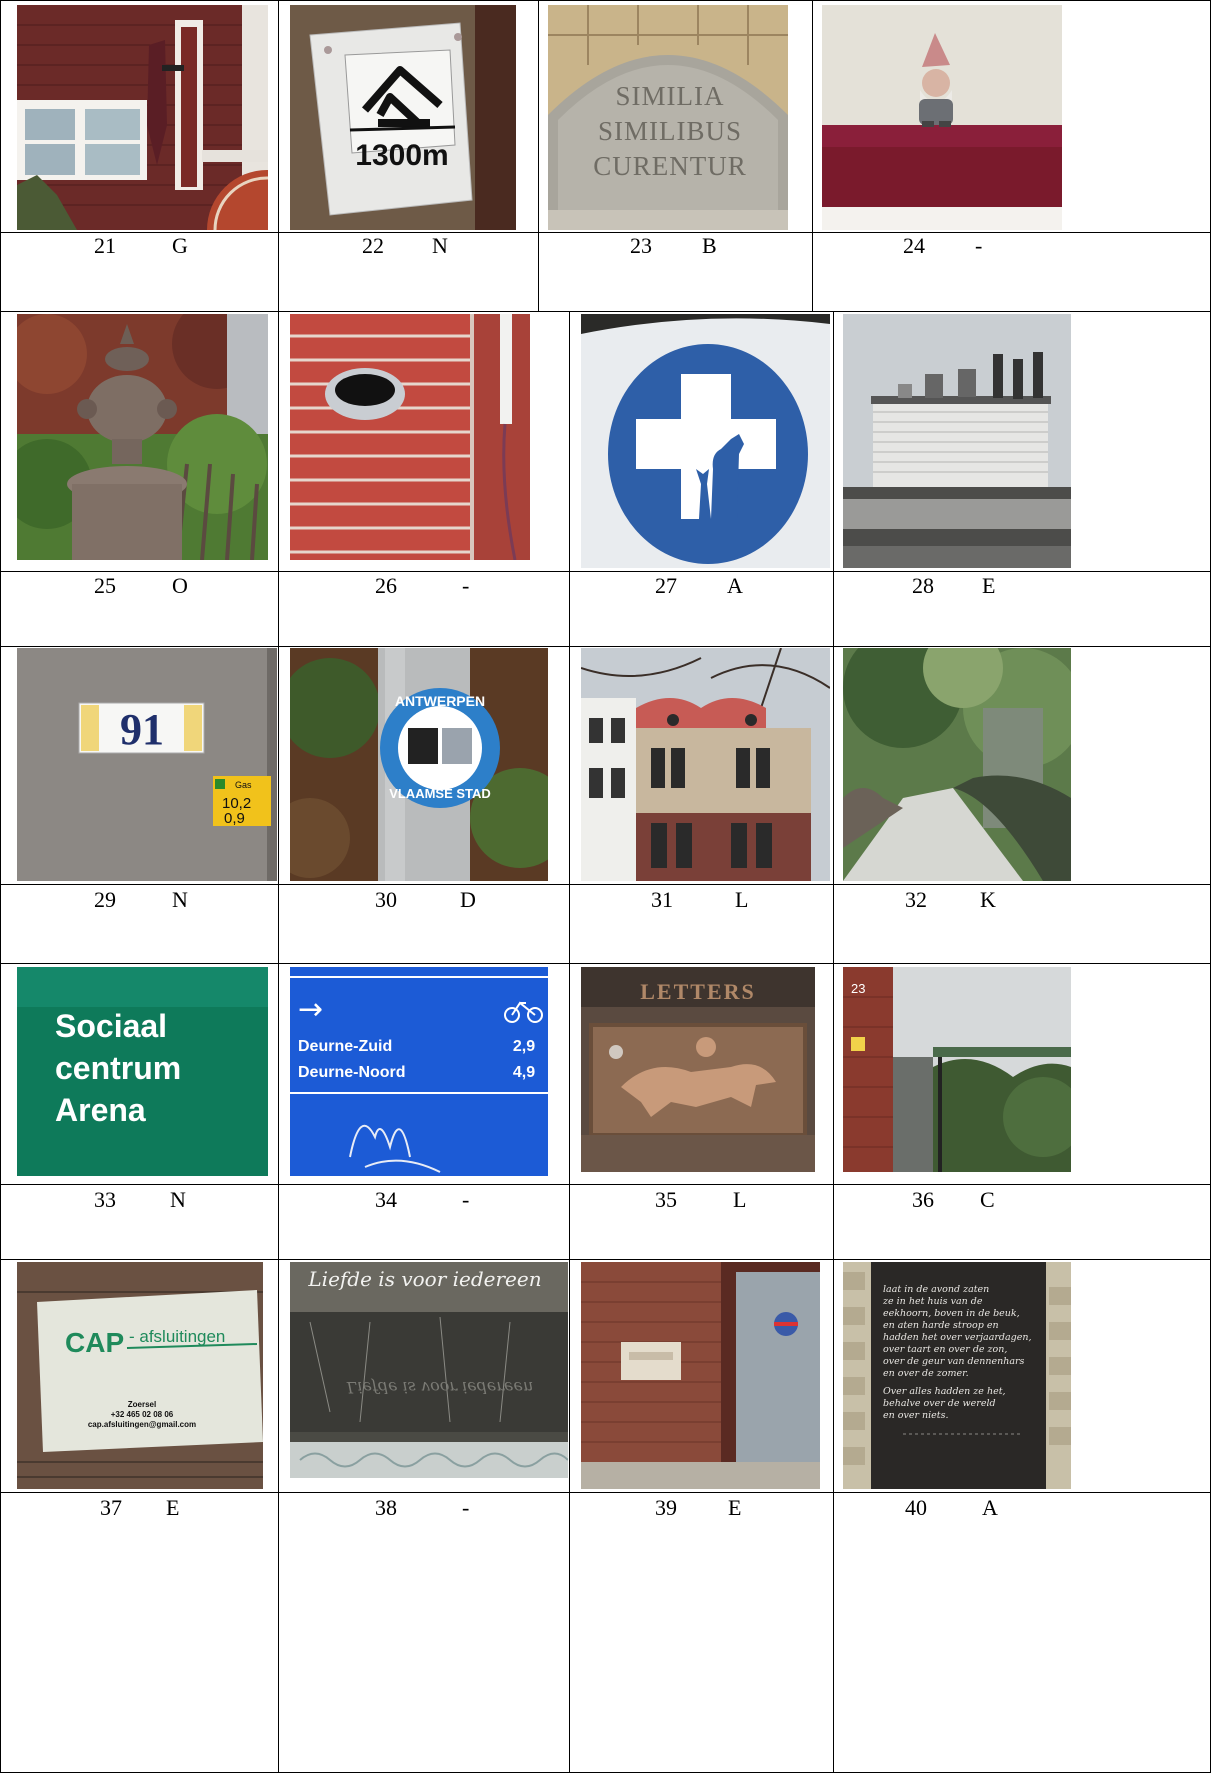  What do you see at coordinates (916, 899) in the screenshot?
I see `cell-32-number: 32` at bounding box center [916, 899].